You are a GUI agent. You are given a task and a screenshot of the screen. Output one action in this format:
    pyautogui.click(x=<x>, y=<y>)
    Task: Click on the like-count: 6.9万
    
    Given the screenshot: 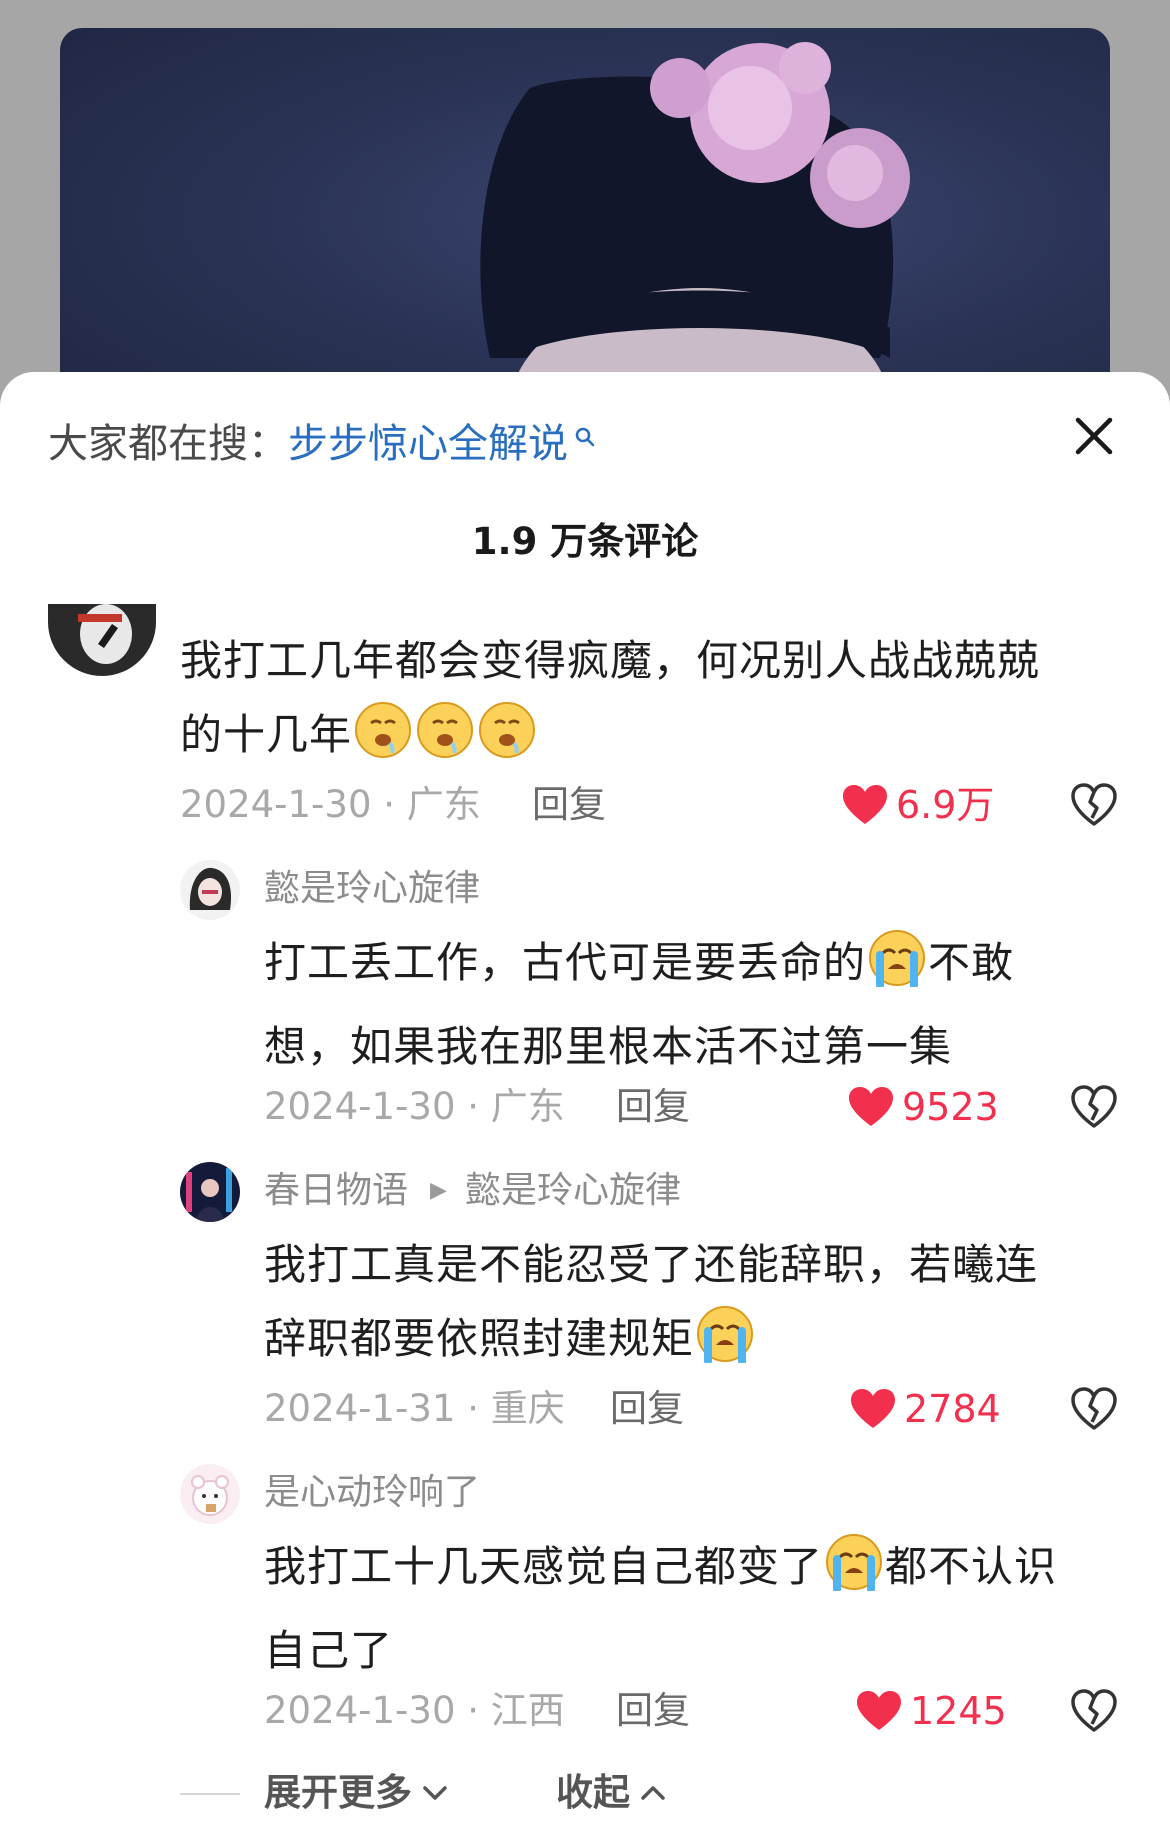 What is the action you would take?
    pyautogui.click(x=945, y=805)
    